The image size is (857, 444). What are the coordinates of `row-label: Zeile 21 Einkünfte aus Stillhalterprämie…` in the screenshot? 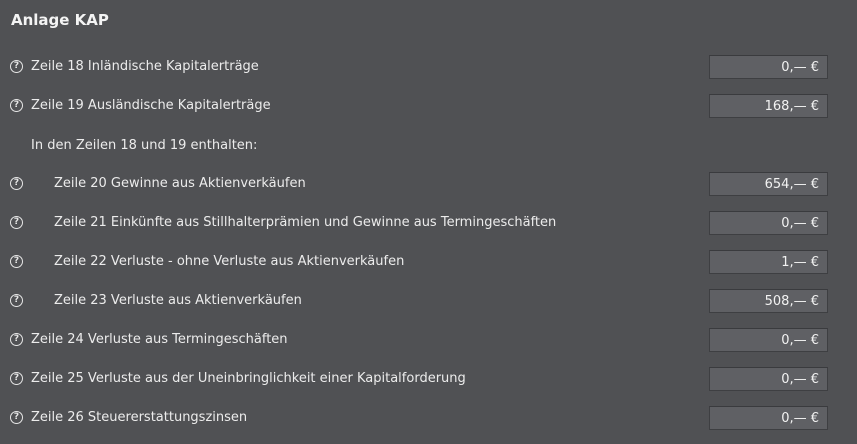 It's located at (305, 222).